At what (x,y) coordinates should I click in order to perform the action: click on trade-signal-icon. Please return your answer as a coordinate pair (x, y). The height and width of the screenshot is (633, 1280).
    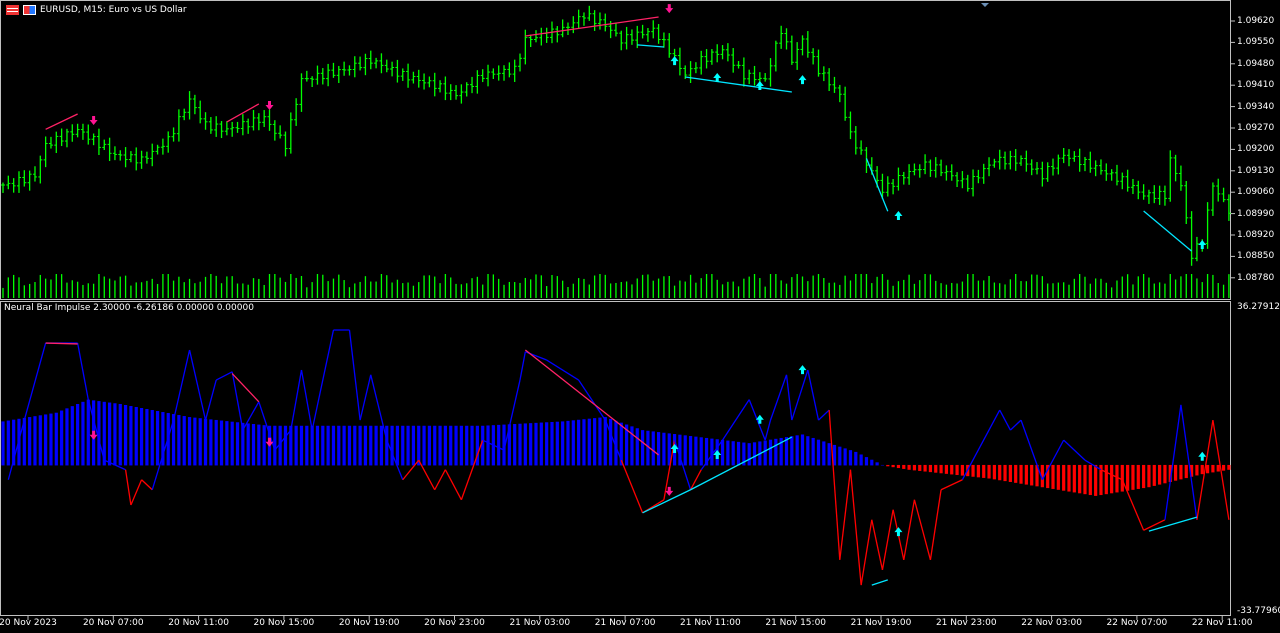
    Looking at the image, I should click on (29, 10).